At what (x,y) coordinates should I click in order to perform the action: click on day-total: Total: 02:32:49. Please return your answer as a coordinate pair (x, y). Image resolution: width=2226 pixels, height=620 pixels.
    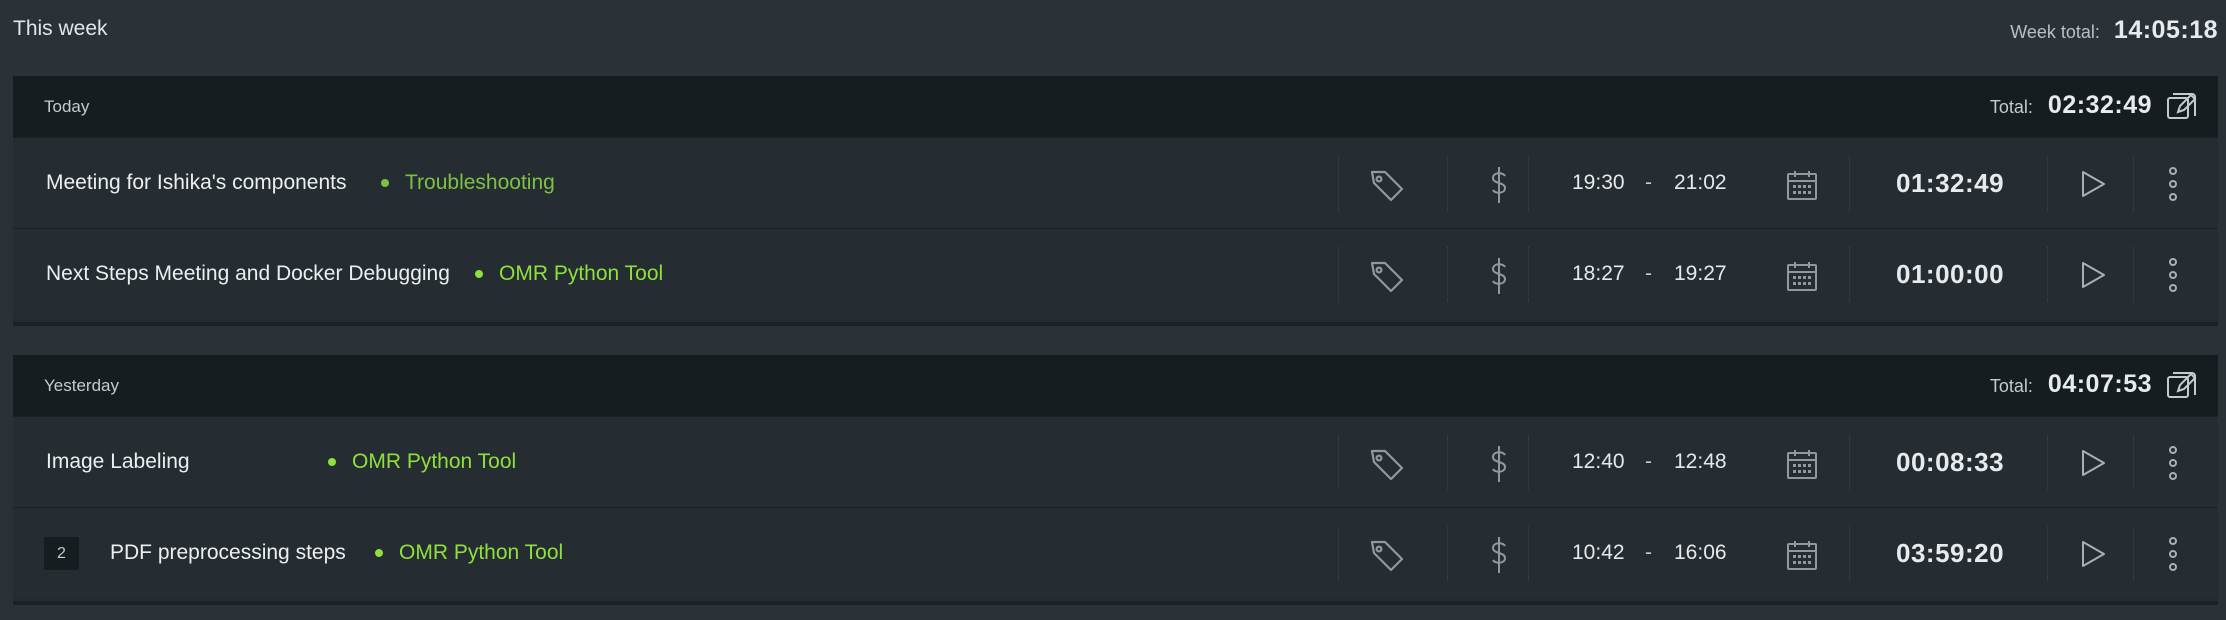
    Looking at the image, I should click on (2071, 105).